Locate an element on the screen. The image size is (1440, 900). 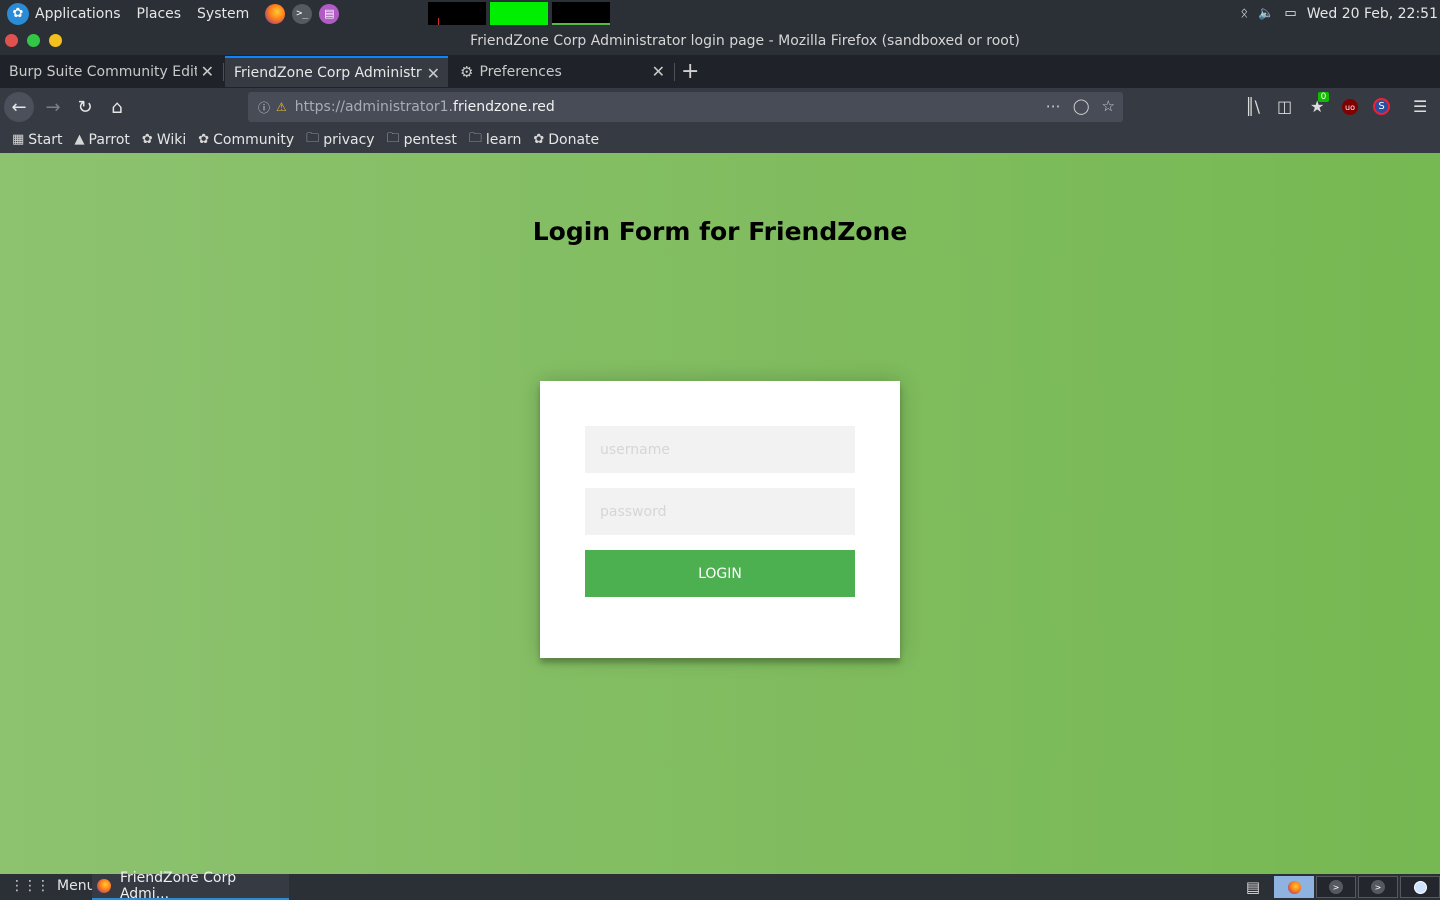
insecure-lock-icon: ⚠ is located at coordinates (281, 107).